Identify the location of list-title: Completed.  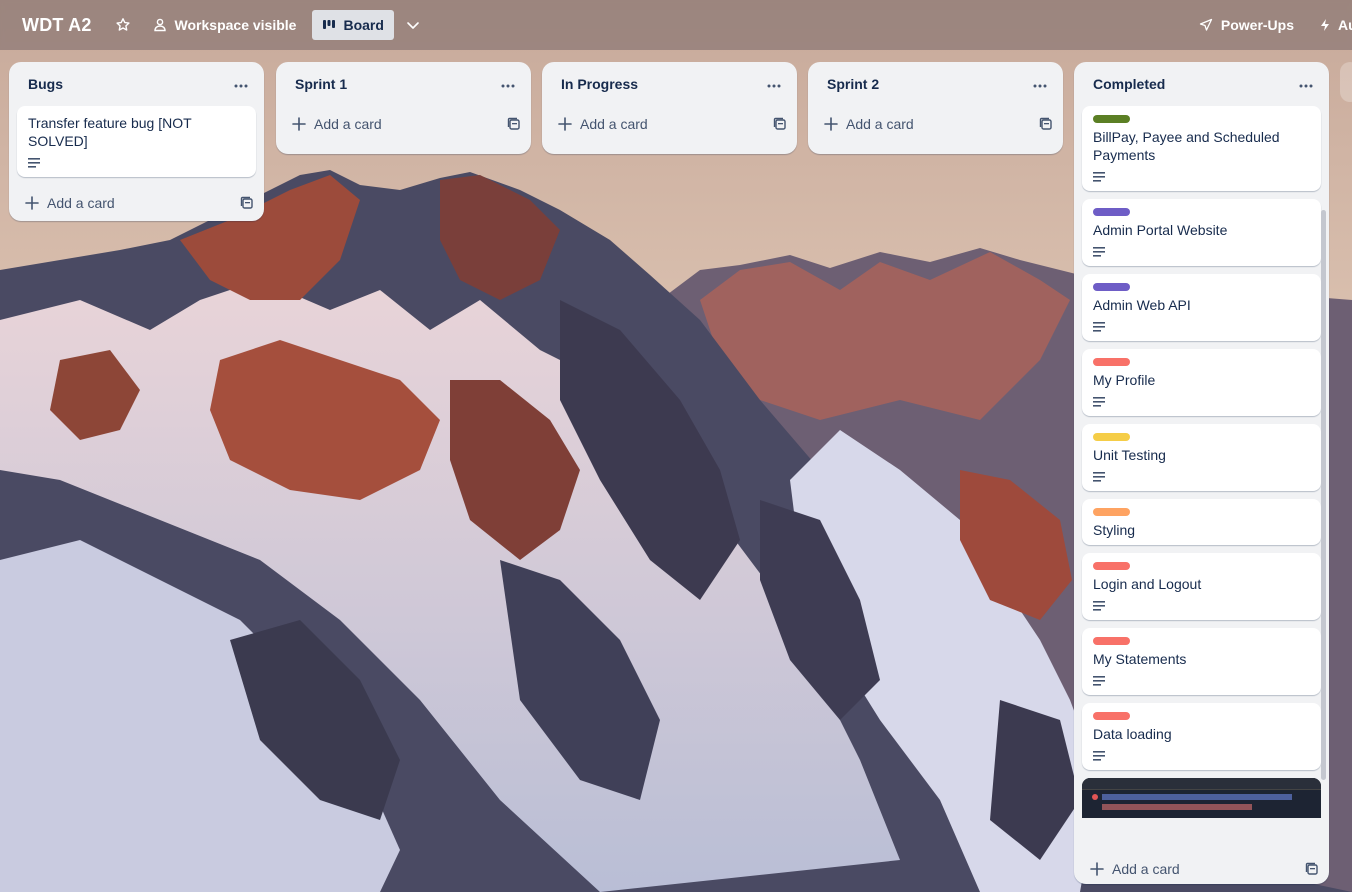
(1129, 84).